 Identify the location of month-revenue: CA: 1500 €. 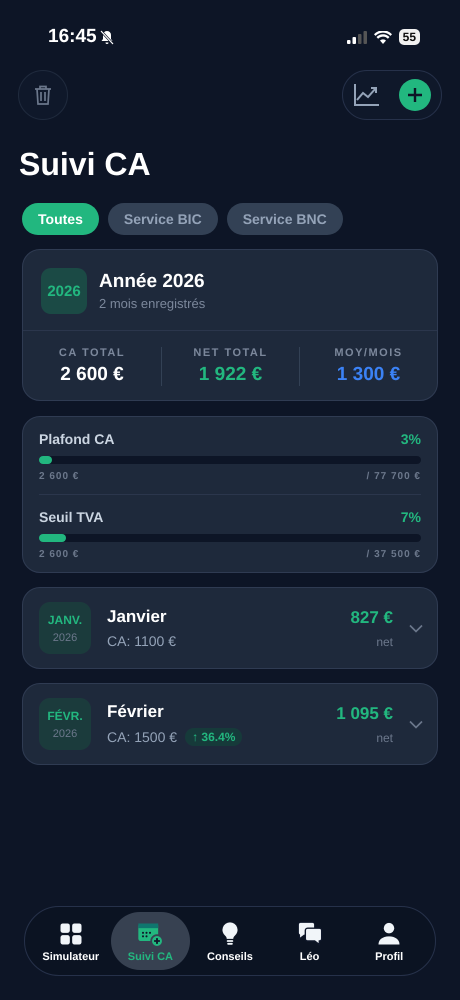
(142, 737).